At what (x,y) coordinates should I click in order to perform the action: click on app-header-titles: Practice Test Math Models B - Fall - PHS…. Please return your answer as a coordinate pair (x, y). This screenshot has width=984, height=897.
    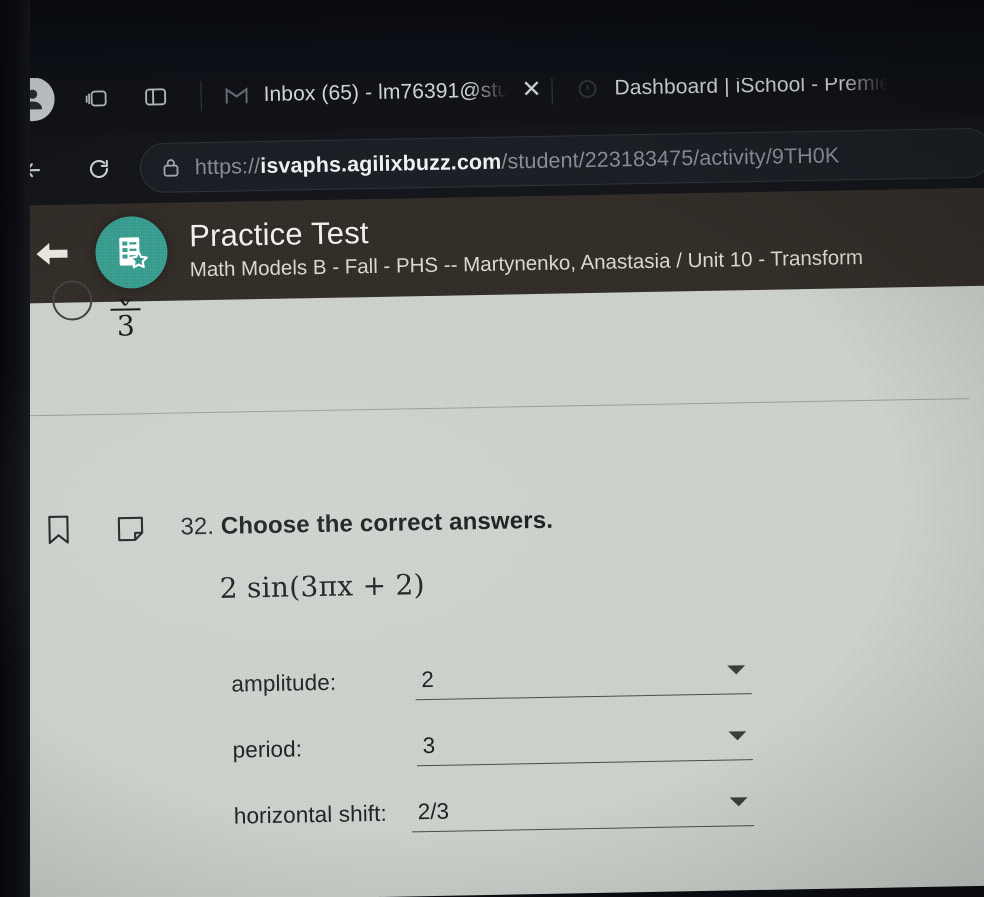
    Looking at the image, I should click on (526, 245).